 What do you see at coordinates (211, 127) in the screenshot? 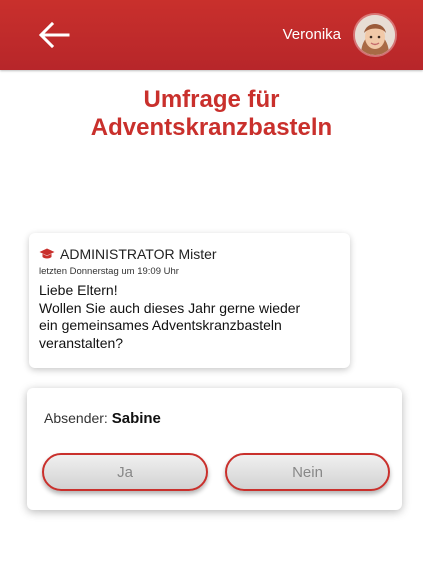
I see `page-title-line-2: Adventskranzbasteln` at bounding box center [211, 127].